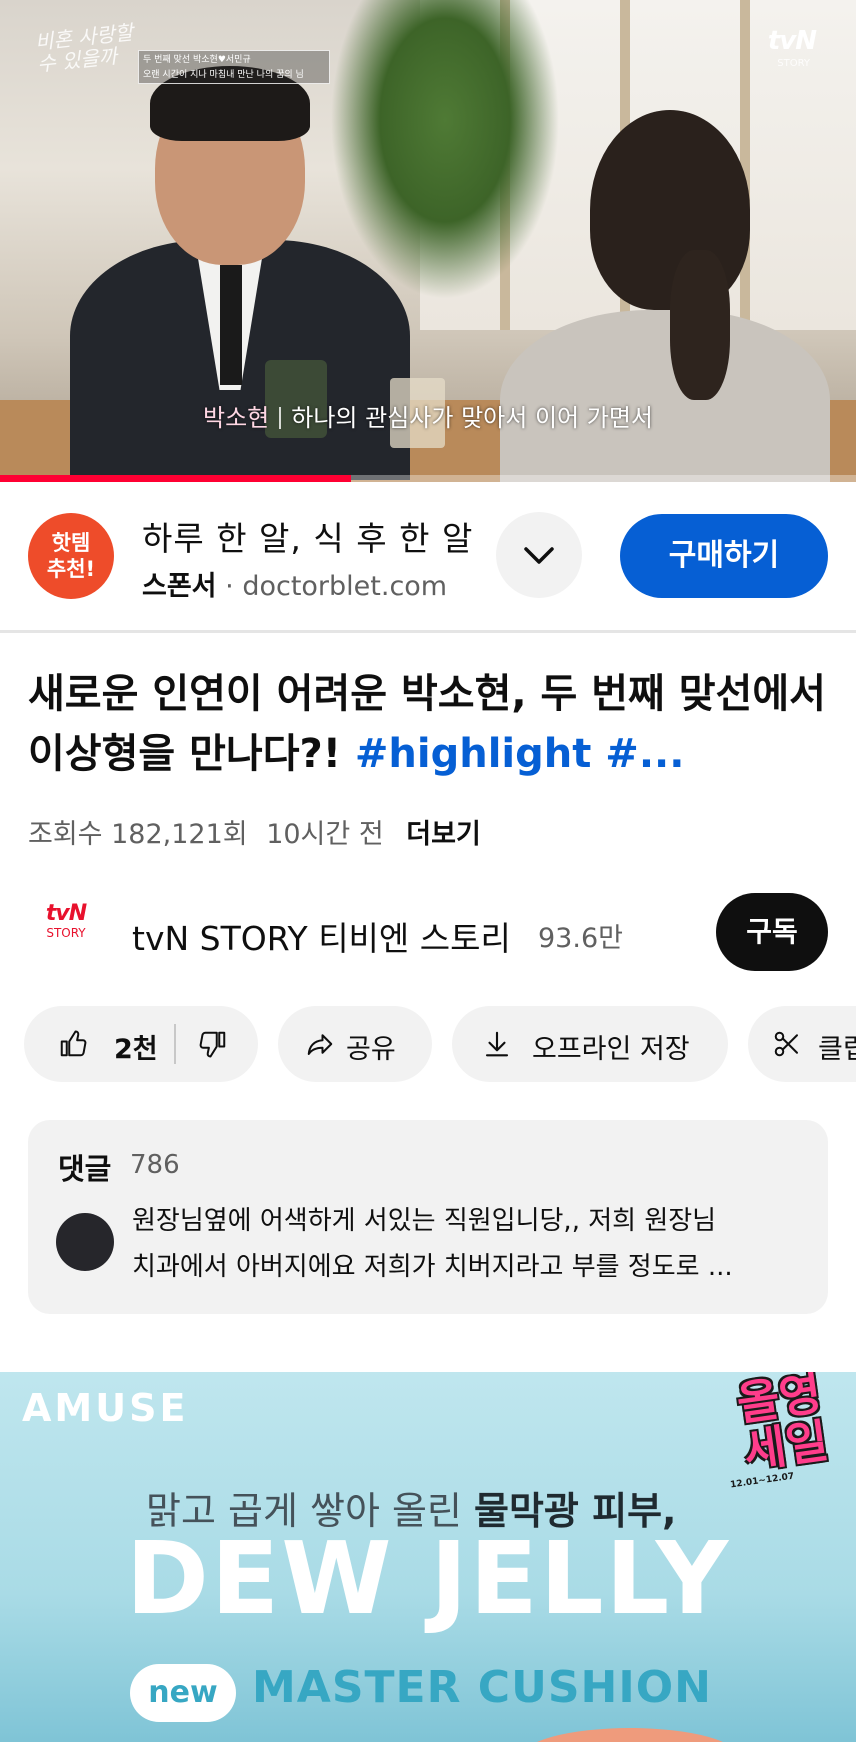  I want to click on dislike-button, so click(217, 1044).